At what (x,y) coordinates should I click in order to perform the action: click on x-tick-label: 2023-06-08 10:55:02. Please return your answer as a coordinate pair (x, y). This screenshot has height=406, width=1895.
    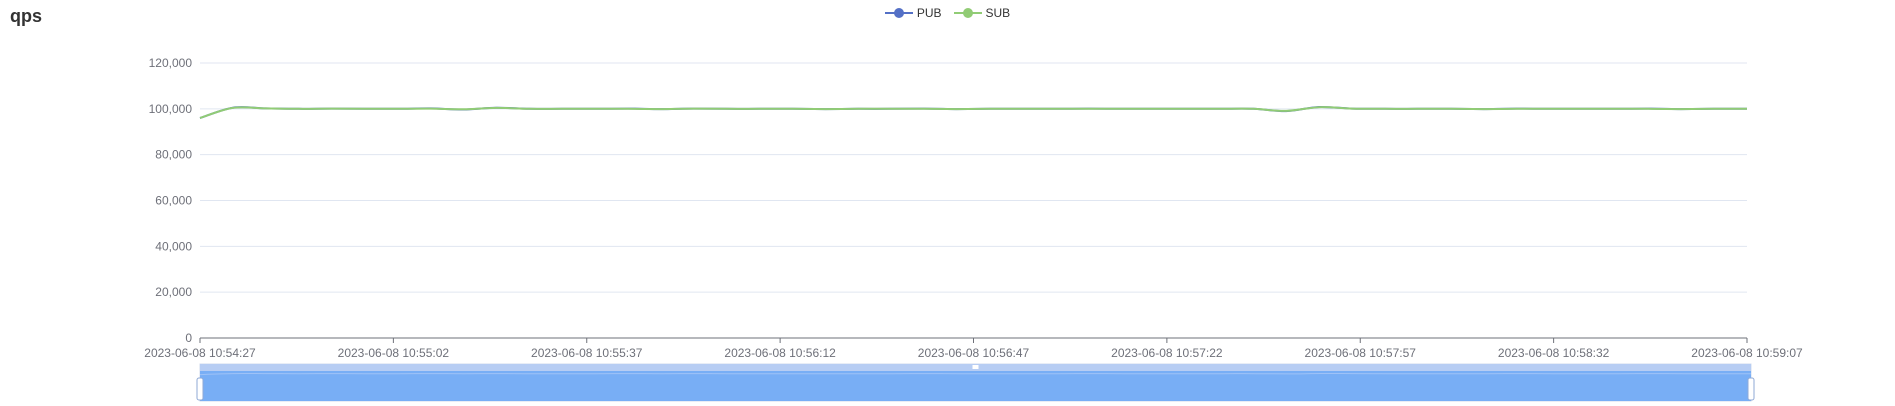
    Looking at the image, I should click on (394, 353).